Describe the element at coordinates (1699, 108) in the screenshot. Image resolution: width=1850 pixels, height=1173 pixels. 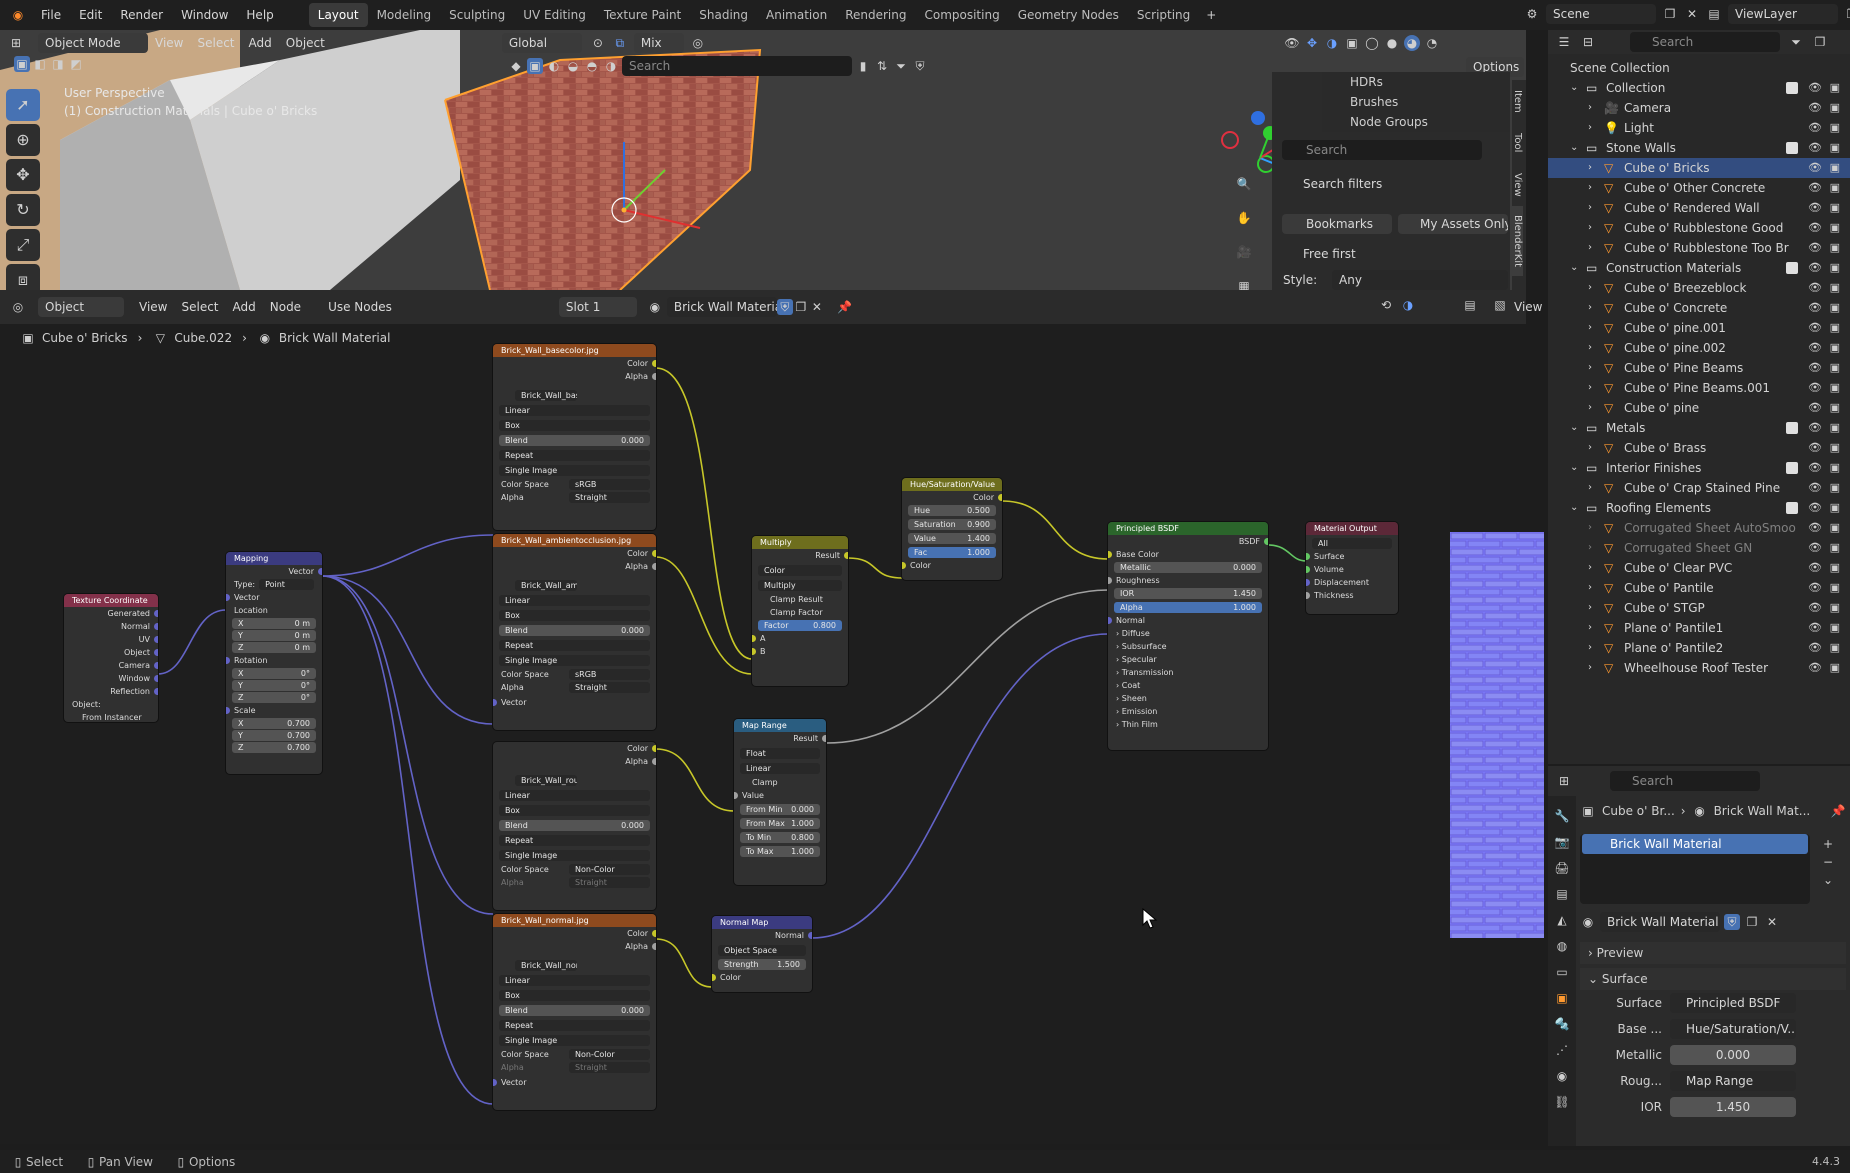
I see `outliner-row: › 🎥 Camera 👁 ▣` at that location.